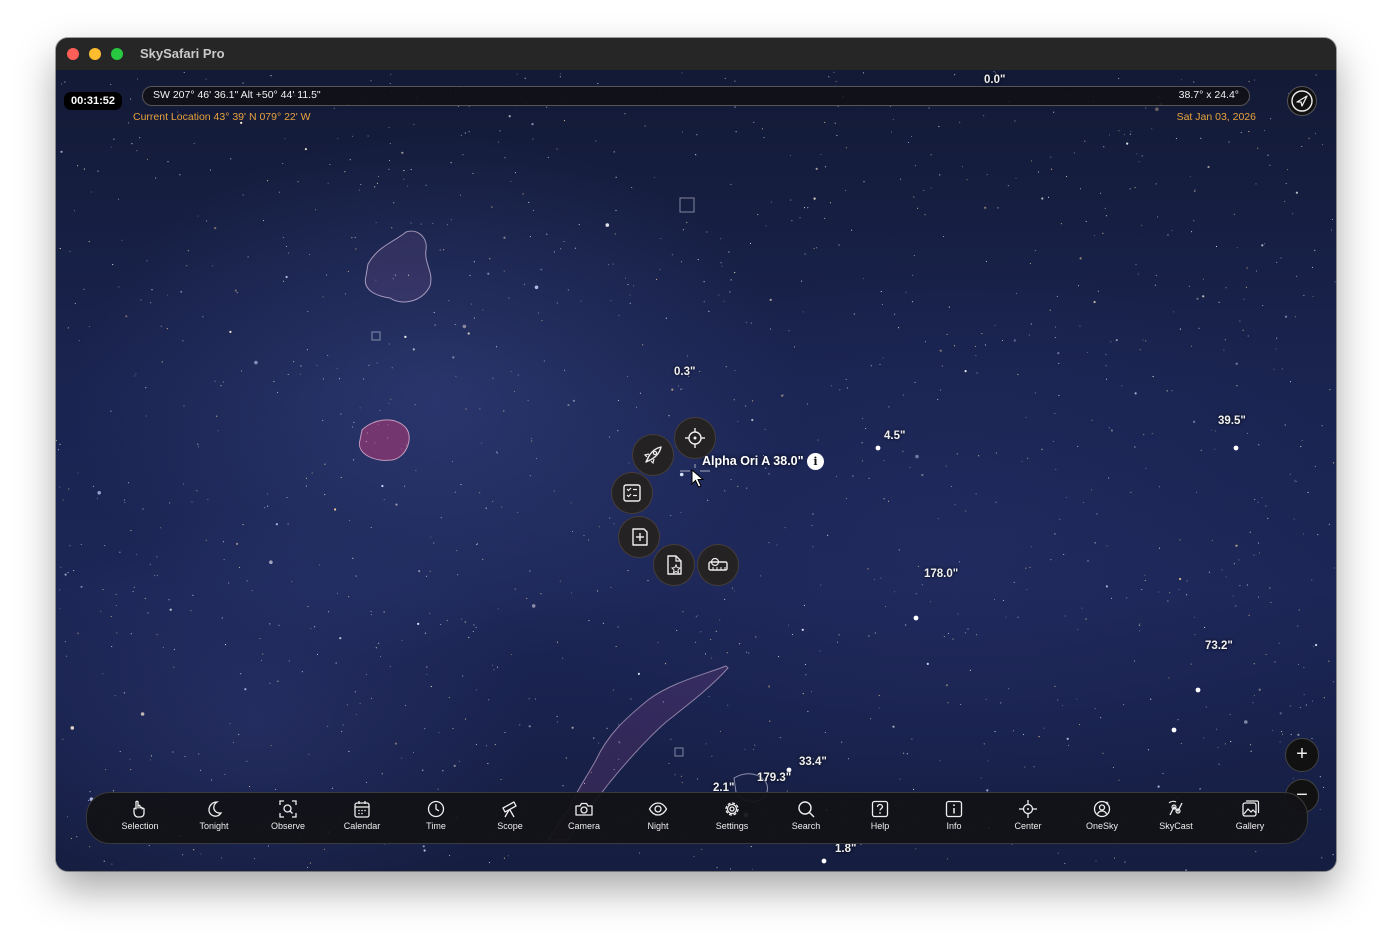 Image resolution: width=1392 pixels, height=946 pixels. What do you see at coordinates (1102, 819) in the screenshot?
I see `toolbar-onesky: OneSky` at bounding box center [1102, 819].